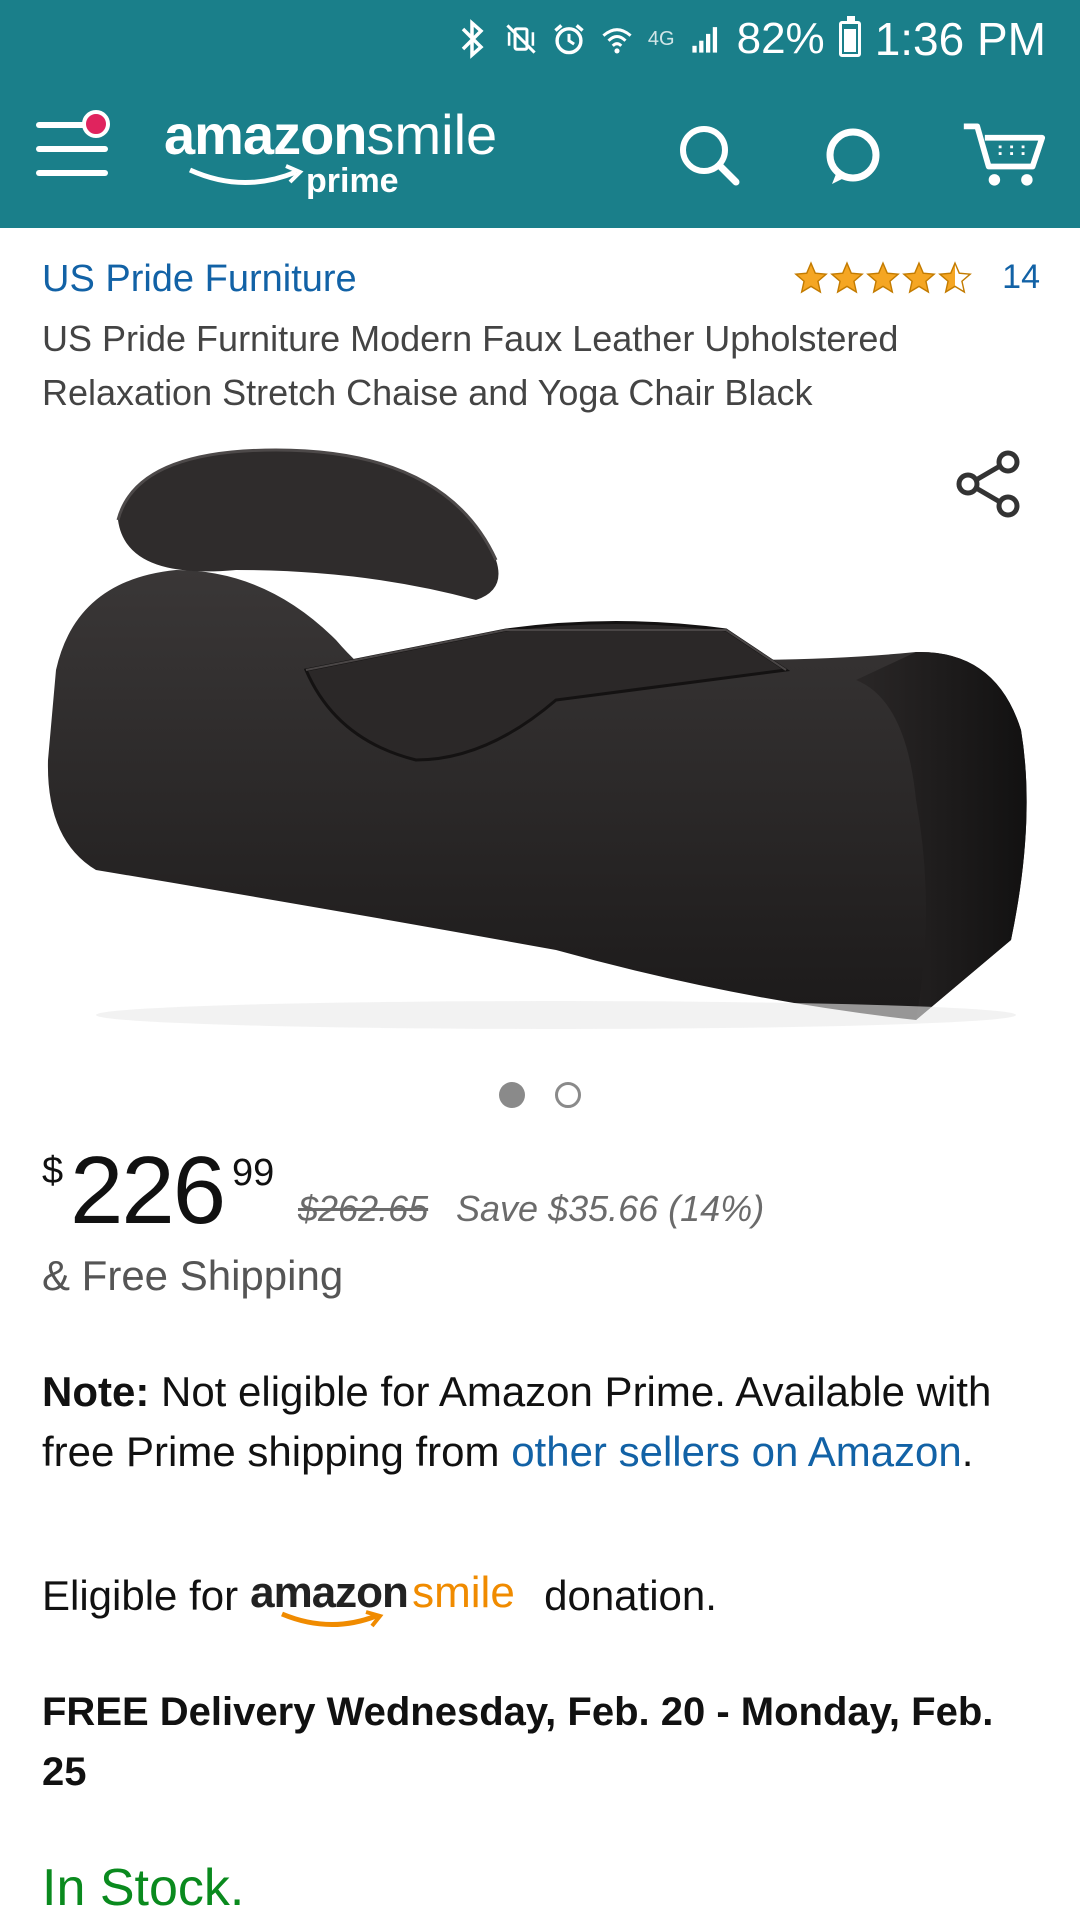  I want to click on carousel-dot, so click(568, 1095).